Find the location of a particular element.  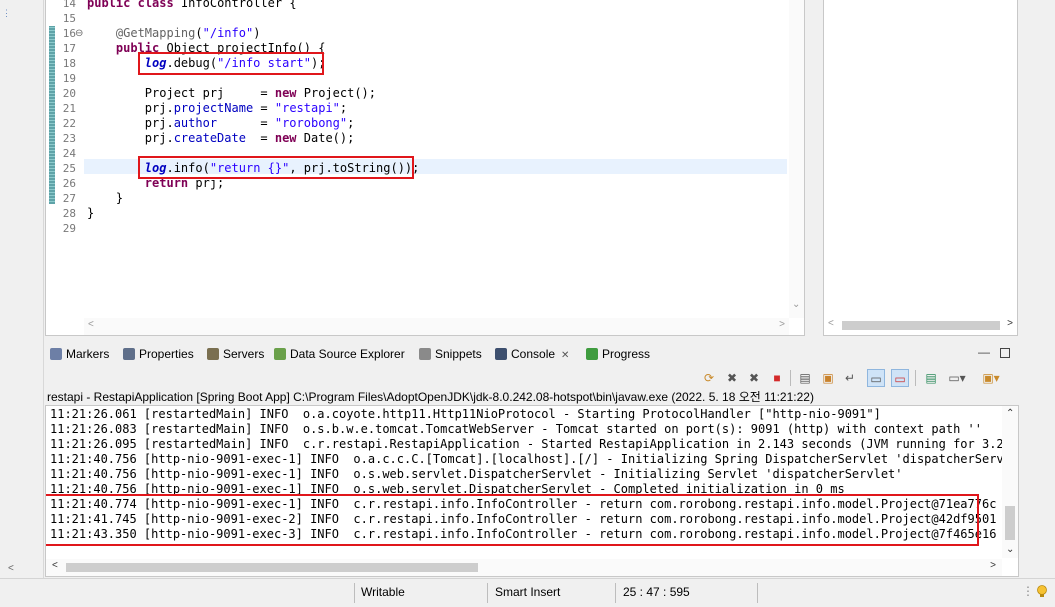

tab-label: Progress is located at coordinates (626, 354).